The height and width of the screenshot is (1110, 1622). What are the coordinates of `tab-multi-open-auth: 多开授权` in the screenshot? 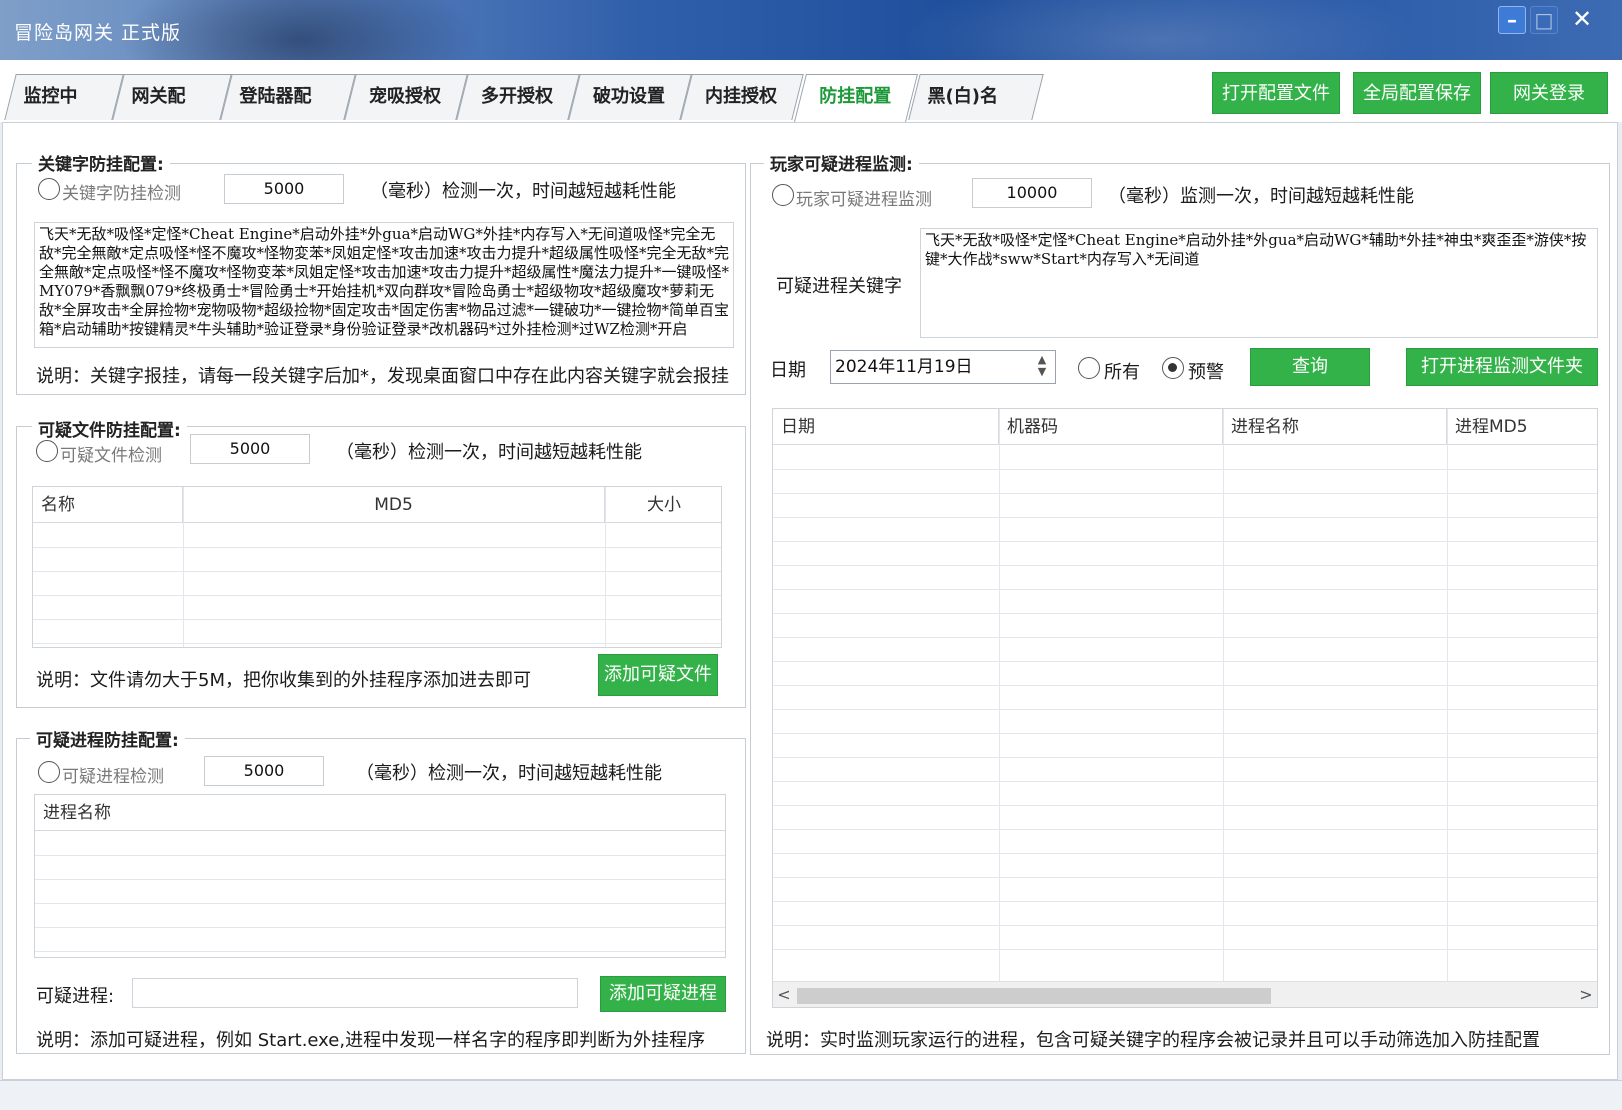 It's located at (518, 97).